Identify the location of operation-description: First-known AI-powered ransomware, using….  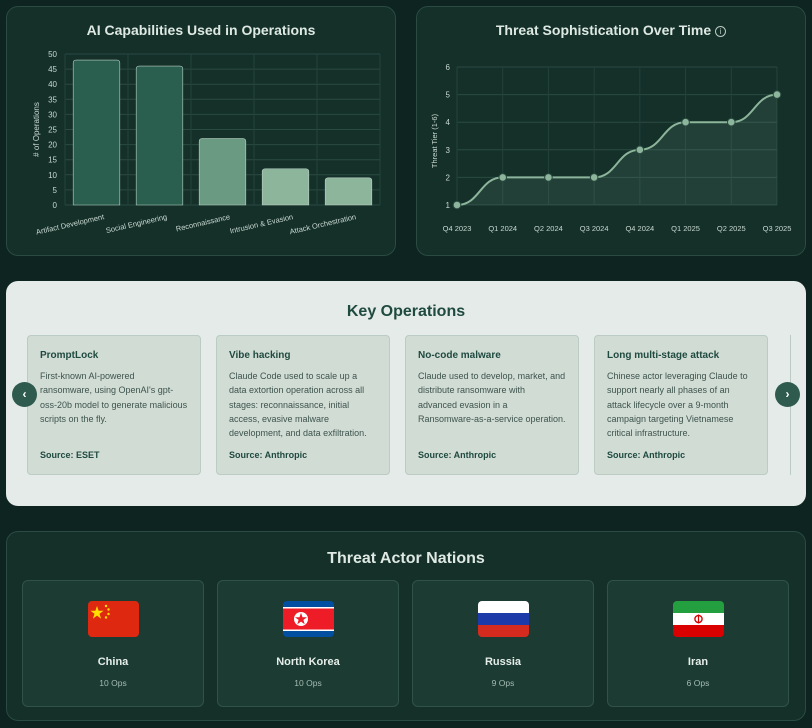
(114, 397).